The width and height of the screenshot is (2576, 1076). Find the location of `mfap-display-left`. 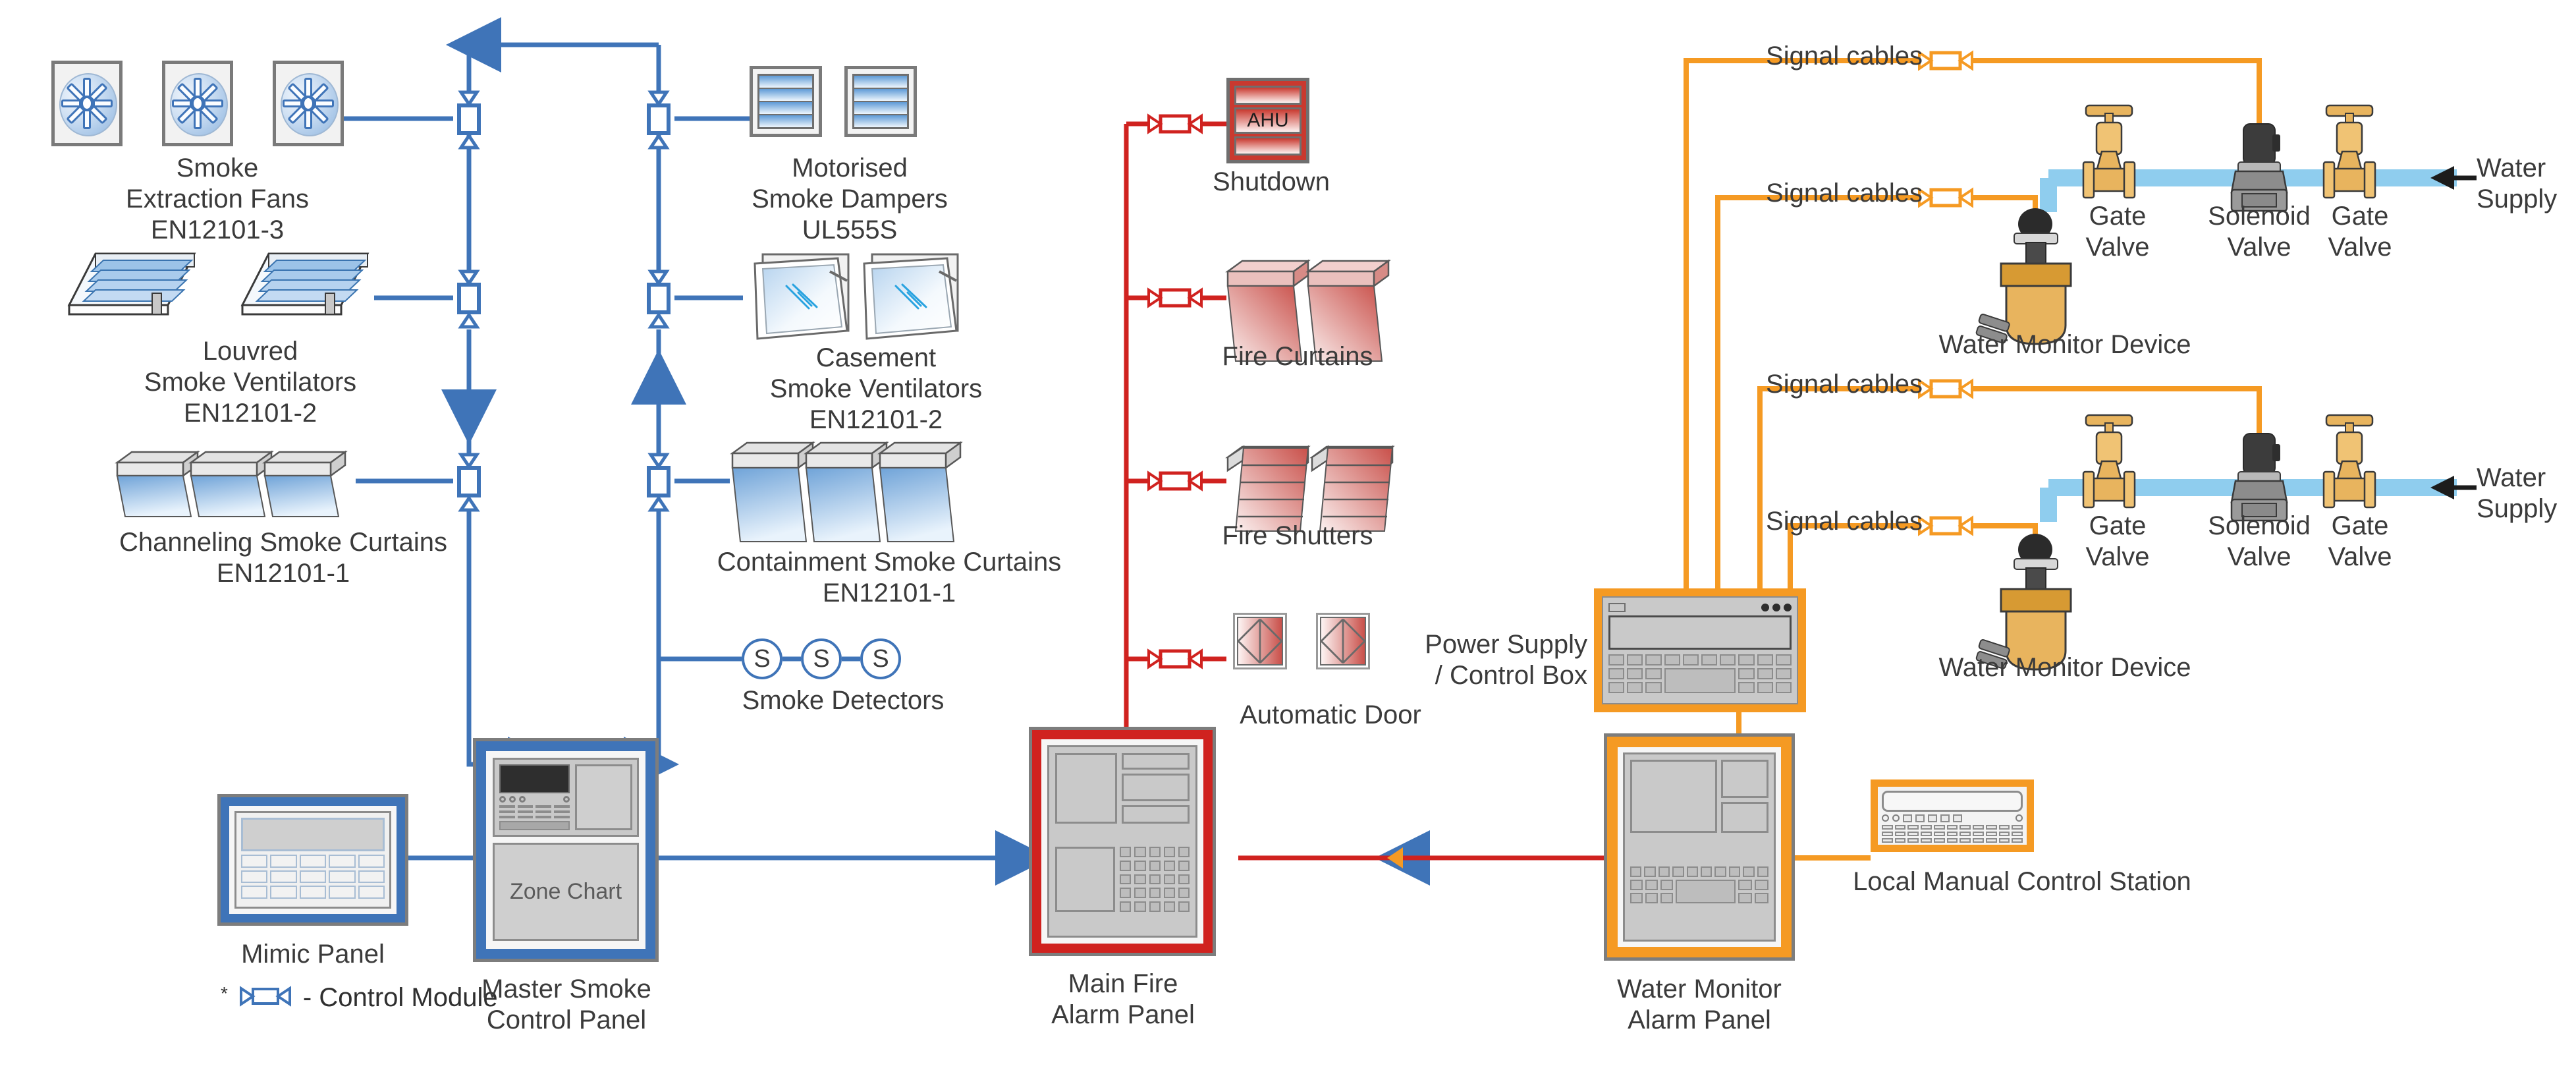

mfap-display-left is located at coordinates (1086, 789).